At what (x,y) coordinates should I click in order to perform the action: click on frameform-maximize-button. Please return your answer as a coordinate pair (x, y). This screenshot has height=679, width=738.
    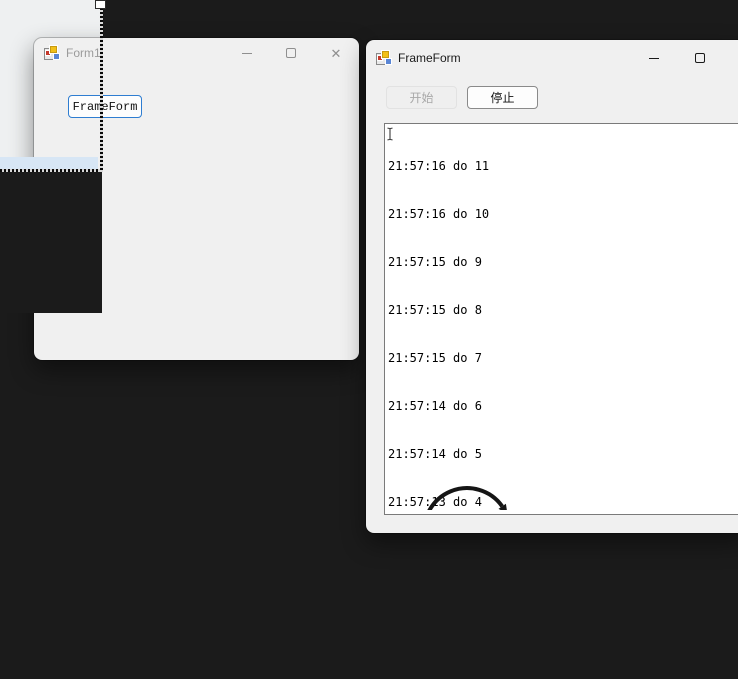
    Looking at the image, I should click on (700, 58).